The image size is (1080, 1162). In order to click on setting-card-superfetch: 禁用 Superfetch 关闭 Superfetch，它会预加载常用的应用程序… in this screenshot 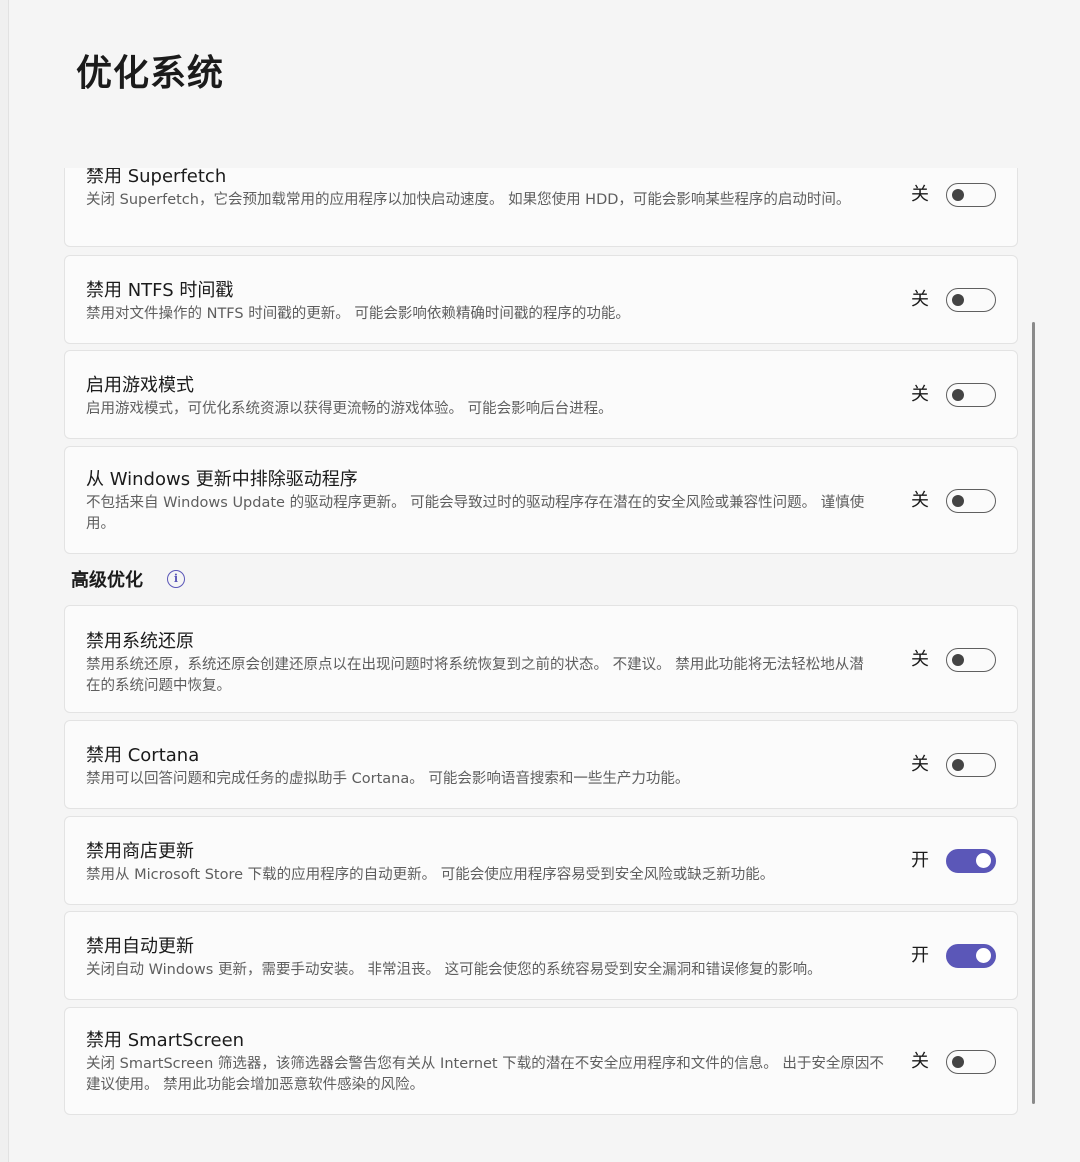, I will do `click(541, 207)`.